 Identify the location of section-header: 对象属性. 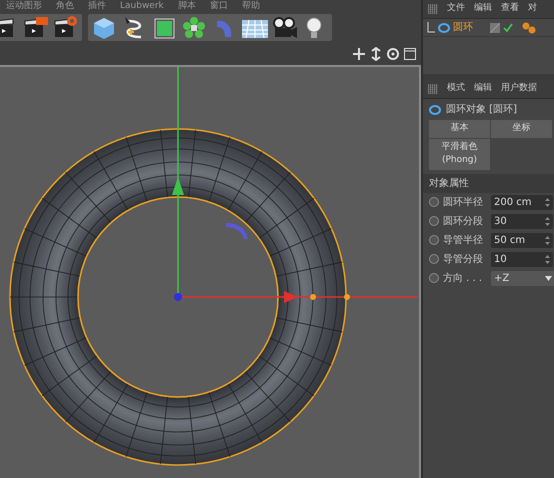
(488, 183).